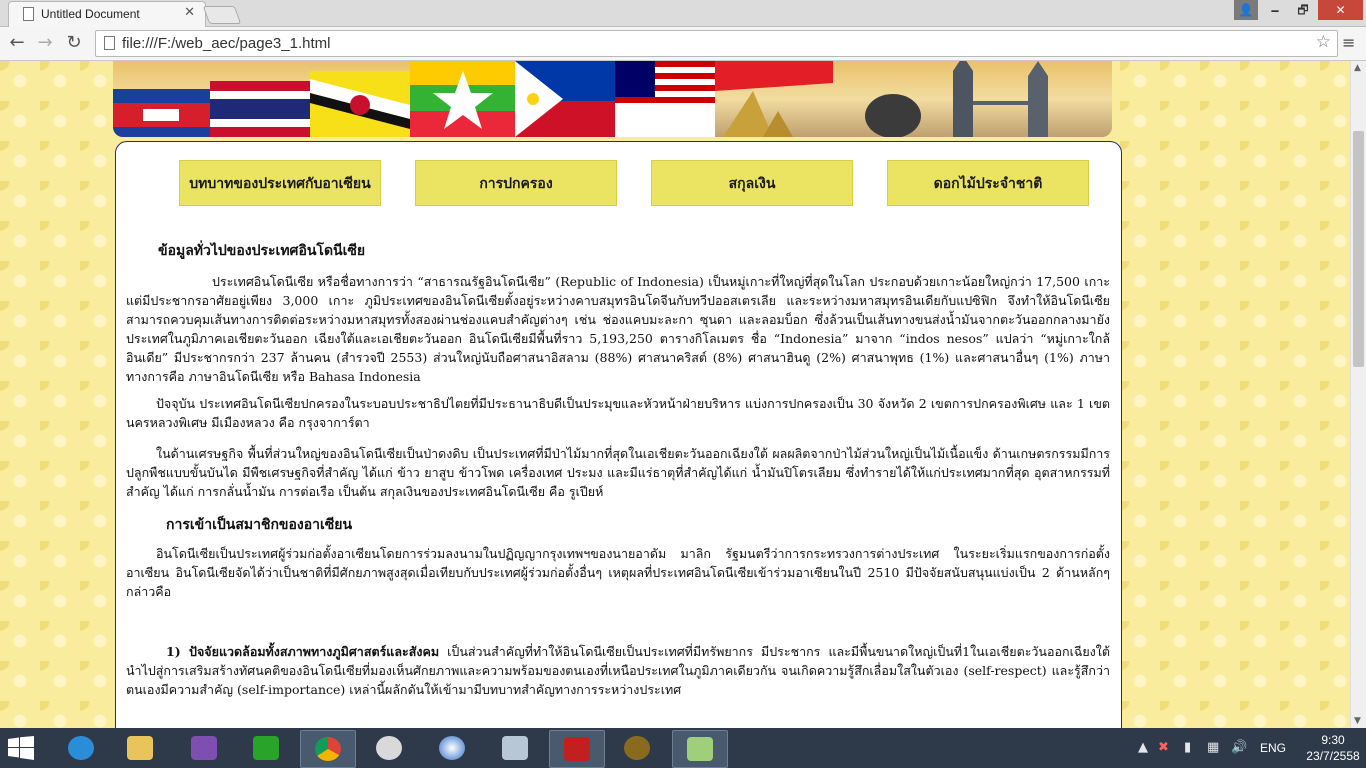 Image resolution: width=1366 pixels, height=768 pixels. Describe the element at coordinates (683, 13) in the screenshot. I see `tab-strip: Untitled Document ✕ 👤 🗕 🗗 ✕` at that location.